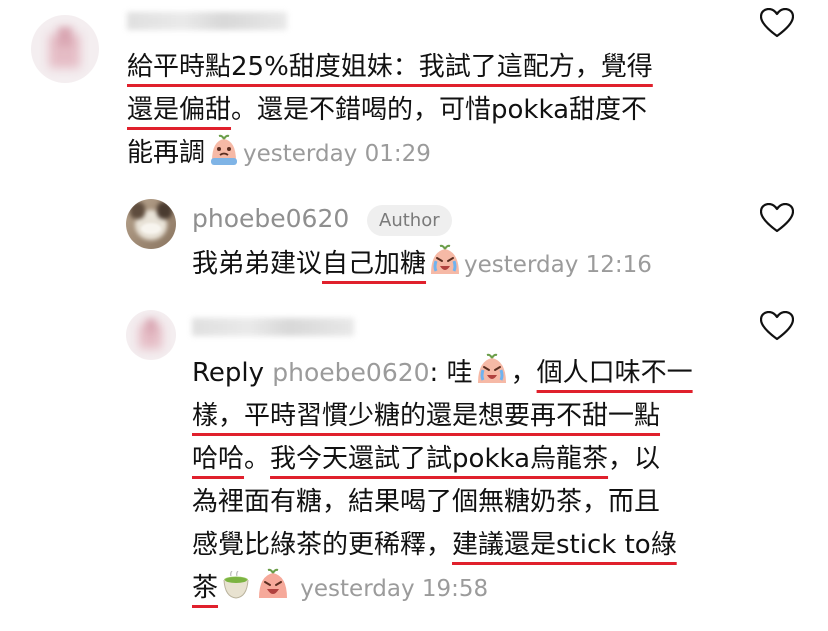  I want to click on comment-text-segment: 。還是不錯喝的，可惜pokka甜度不, so click(439, 110).